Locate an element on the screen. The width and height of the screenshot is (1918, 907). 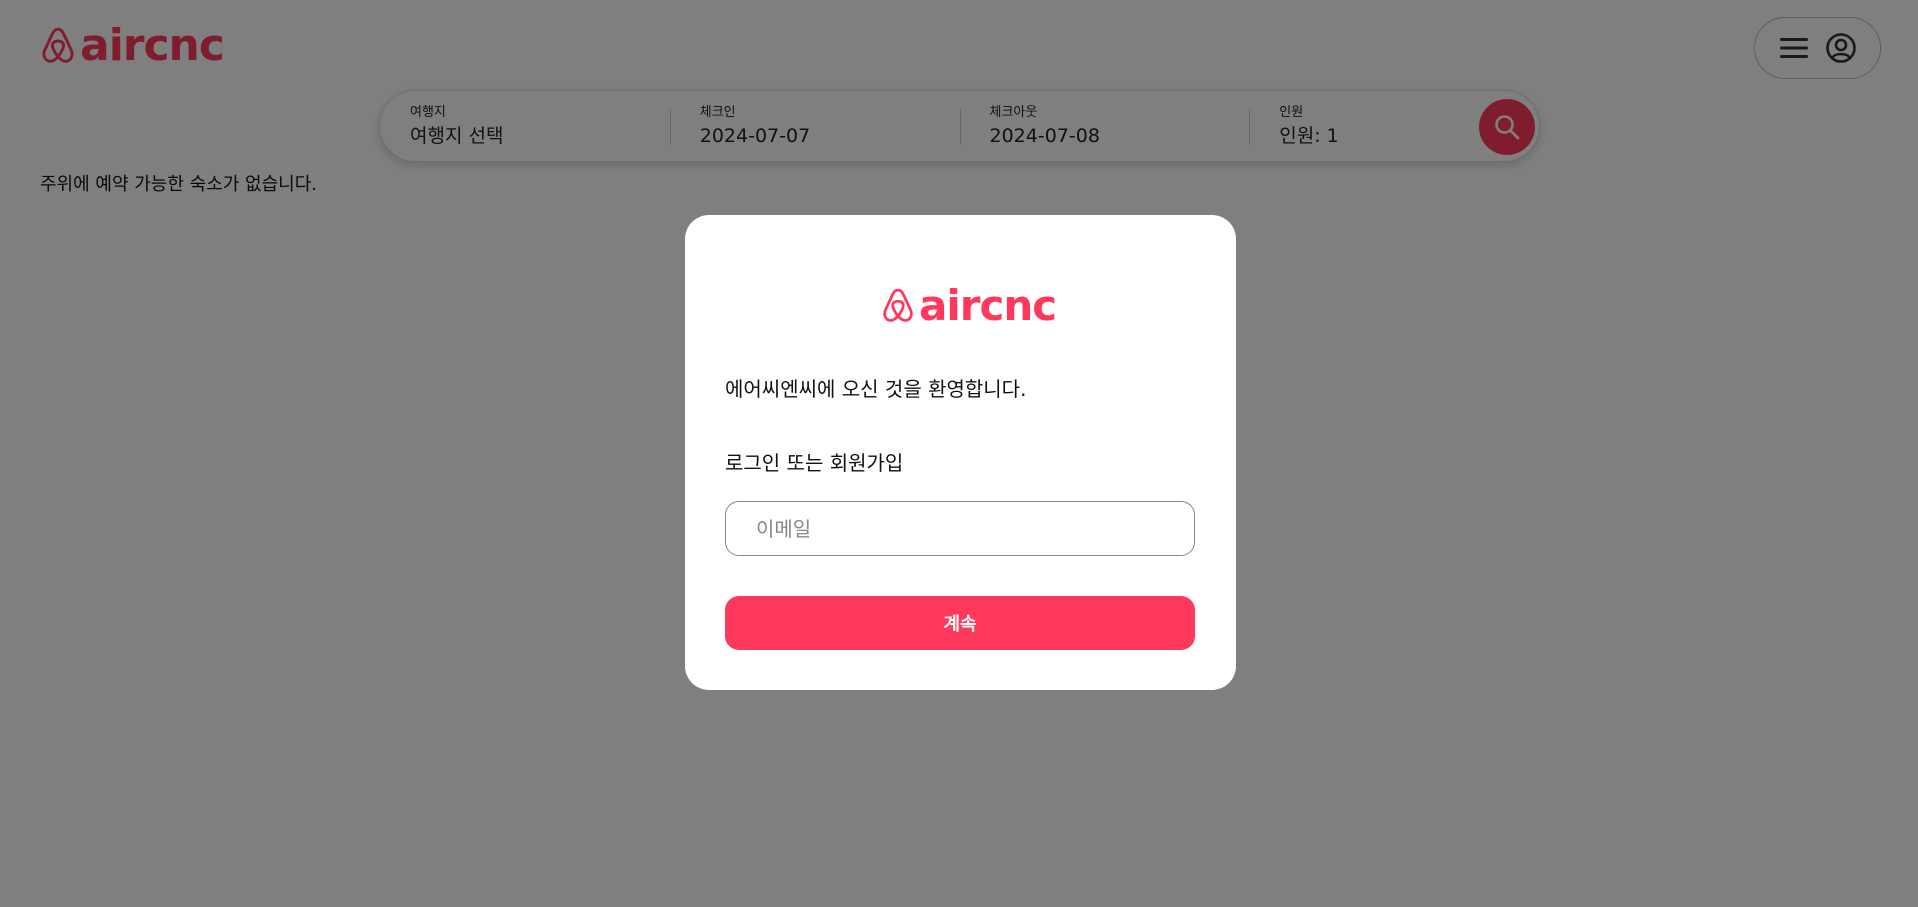
continue-button: 계속 is located at coordinates (960, 623).